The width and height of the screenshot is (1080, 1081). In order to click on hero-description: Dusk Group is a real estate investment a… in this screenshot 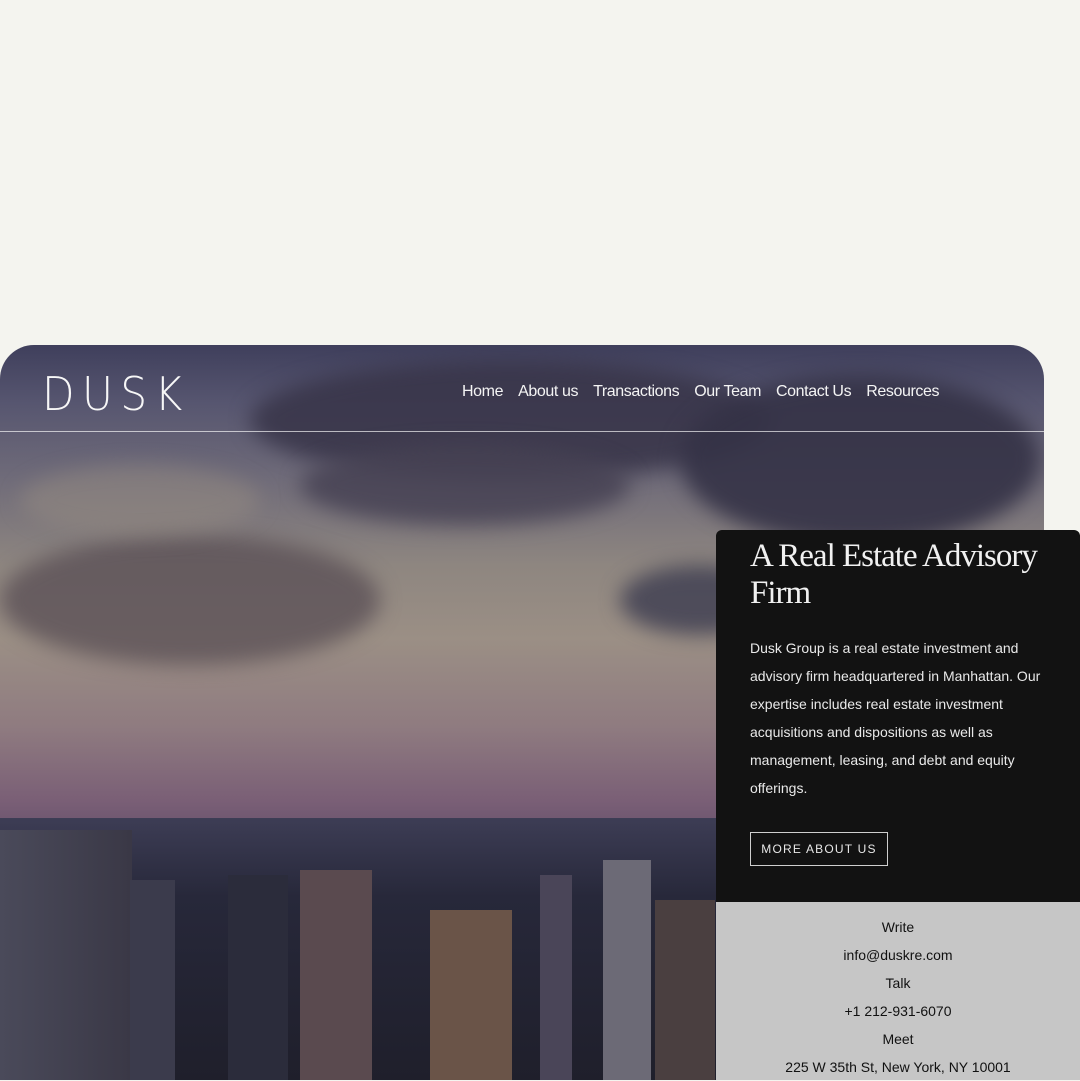, I will do `click(895, 718)`.